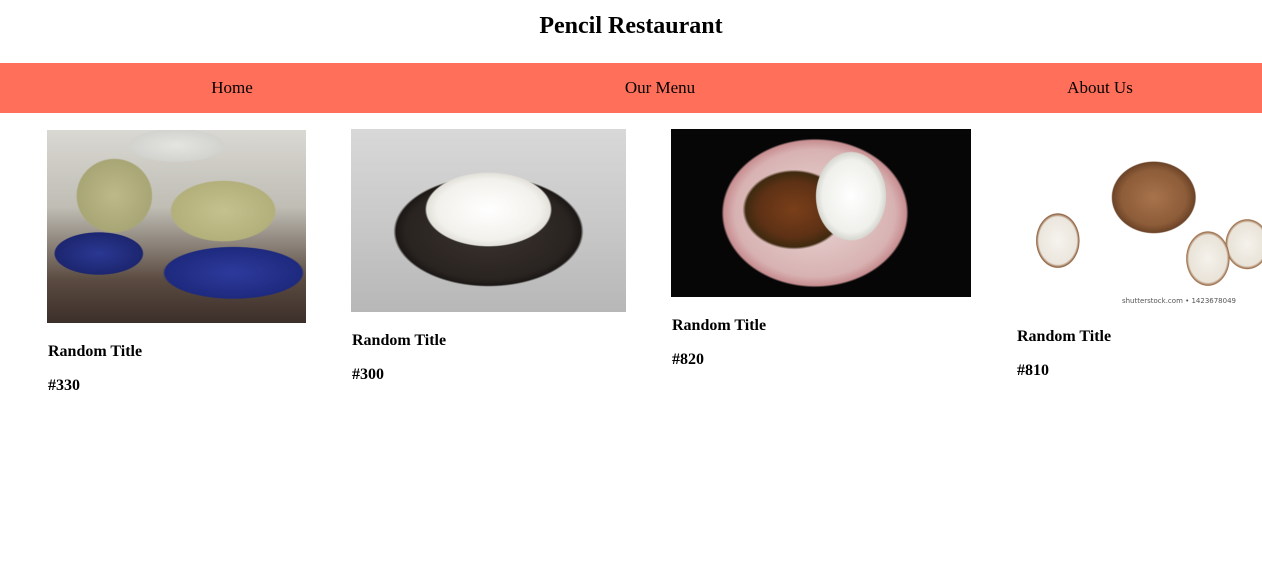  Describe the element at coordinates (1139, 219) in the screenshot. I see `yam-image: shutterstock.com • 1423678049` at that location.